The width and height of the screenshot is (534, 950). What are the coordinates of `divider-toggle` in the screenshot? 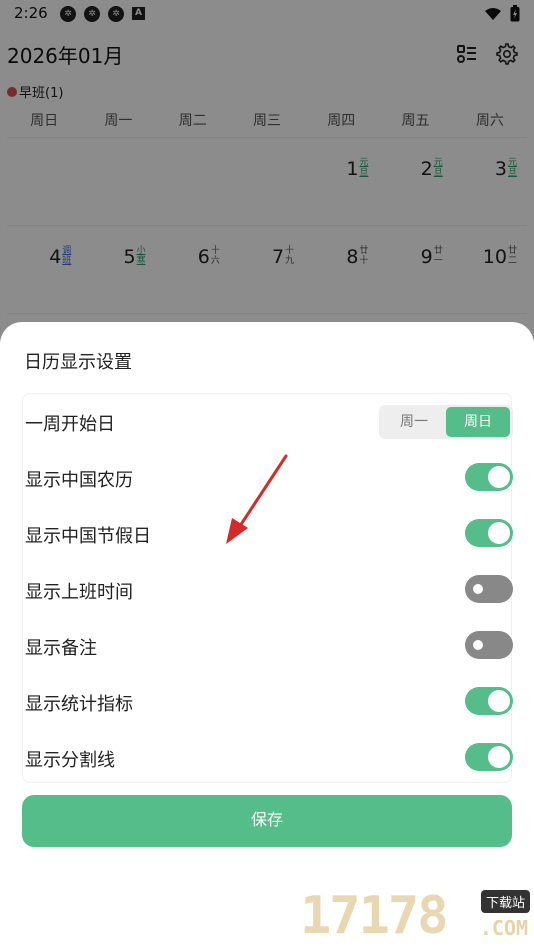 It's located at (489, 757).